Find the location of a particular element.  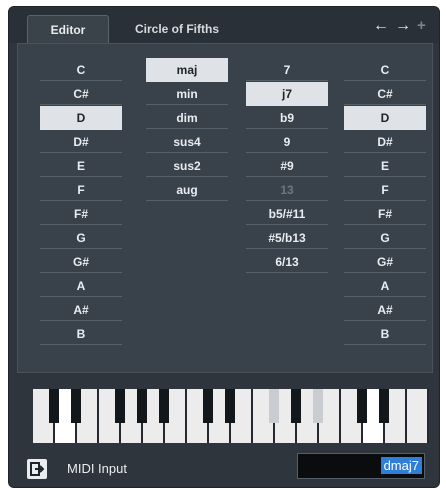

chord-type-item: dim is located at coordinates (187, 118).